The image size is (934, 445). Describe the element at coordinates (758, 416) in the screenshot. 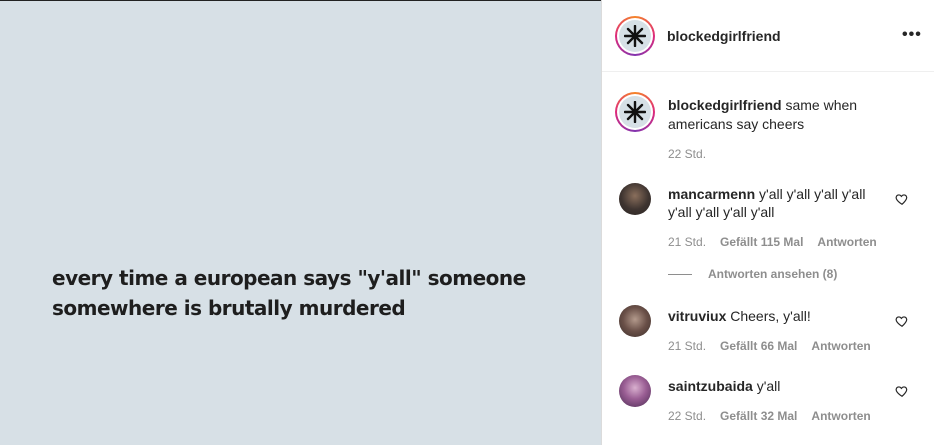

I see `comment-likes: Gefällt 32 Mal` at that location.